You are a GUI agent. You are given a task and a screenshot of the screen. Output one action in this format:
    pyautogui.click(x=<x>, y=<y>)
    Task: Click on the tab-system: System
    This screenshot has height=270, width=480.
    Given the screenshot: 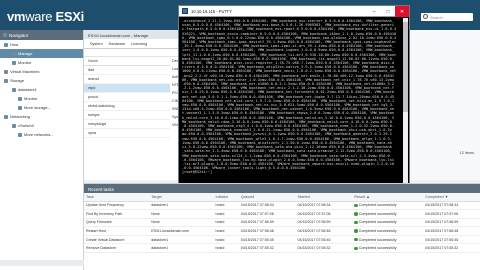 What is the action you would take?
    pyautogui.click(x=96, y=44)
    